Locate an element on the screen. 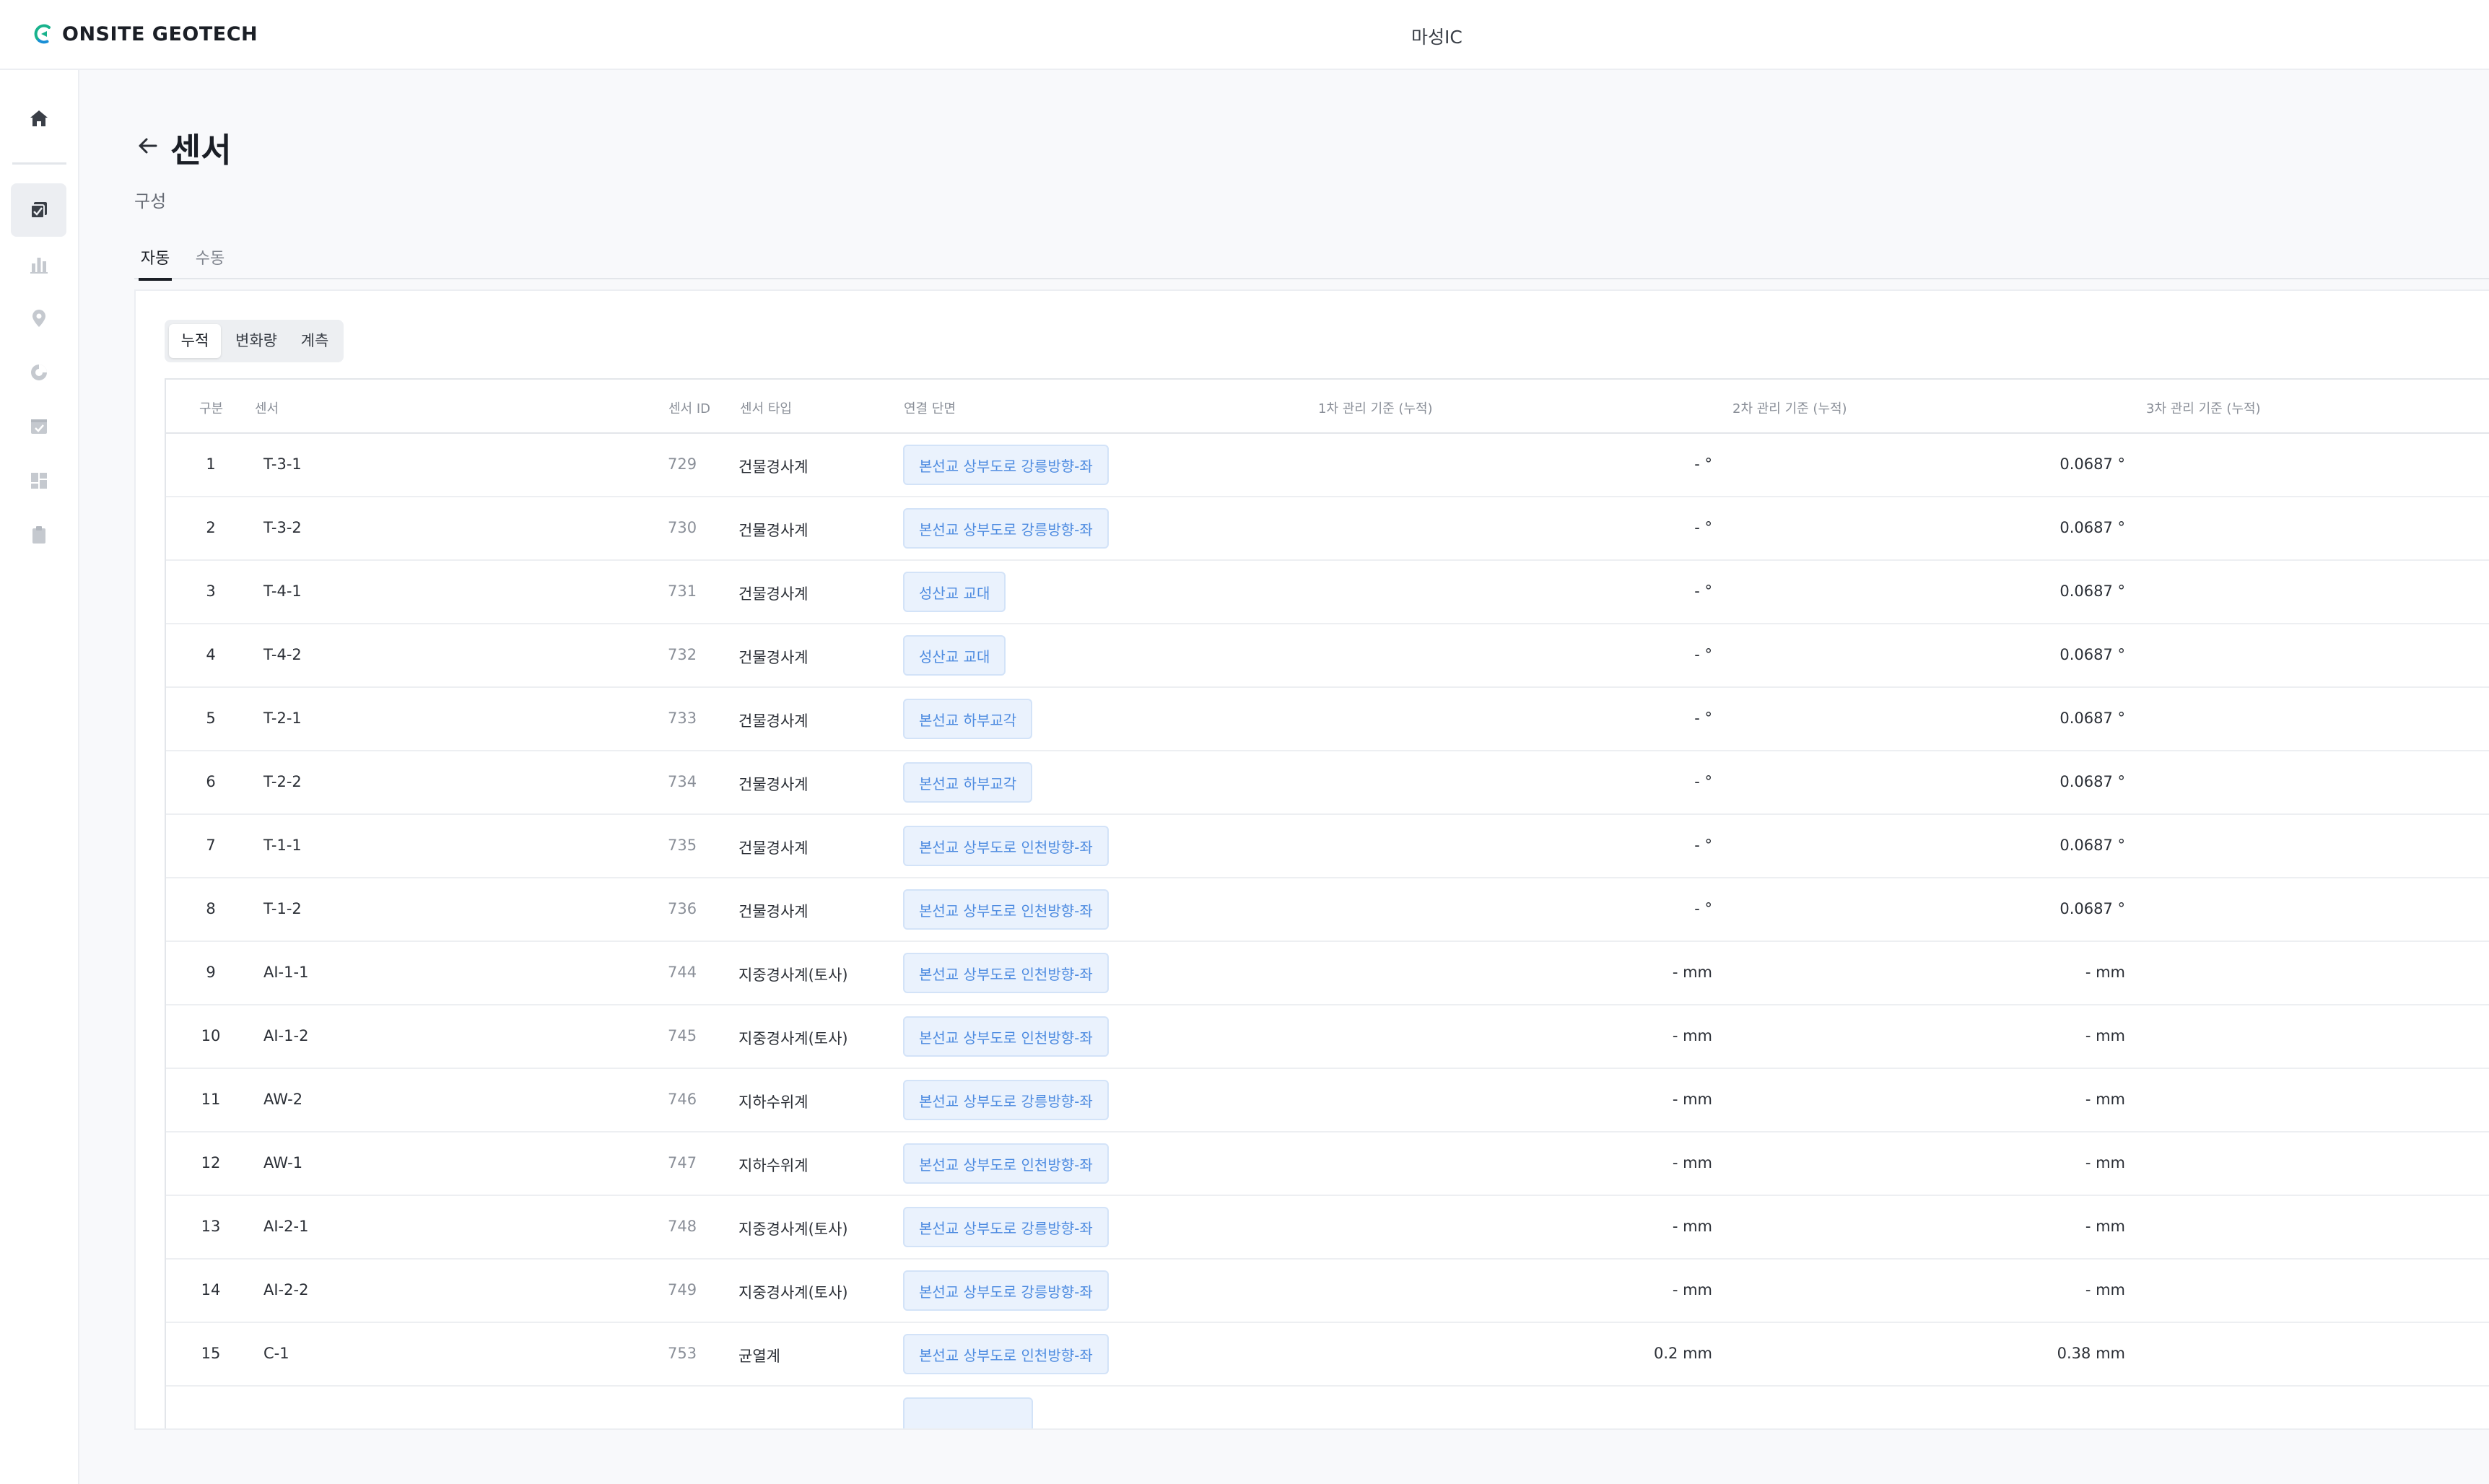 The width and height of the screenshot is (2489, 1484). home-icon is located at coordinates (39, 118).